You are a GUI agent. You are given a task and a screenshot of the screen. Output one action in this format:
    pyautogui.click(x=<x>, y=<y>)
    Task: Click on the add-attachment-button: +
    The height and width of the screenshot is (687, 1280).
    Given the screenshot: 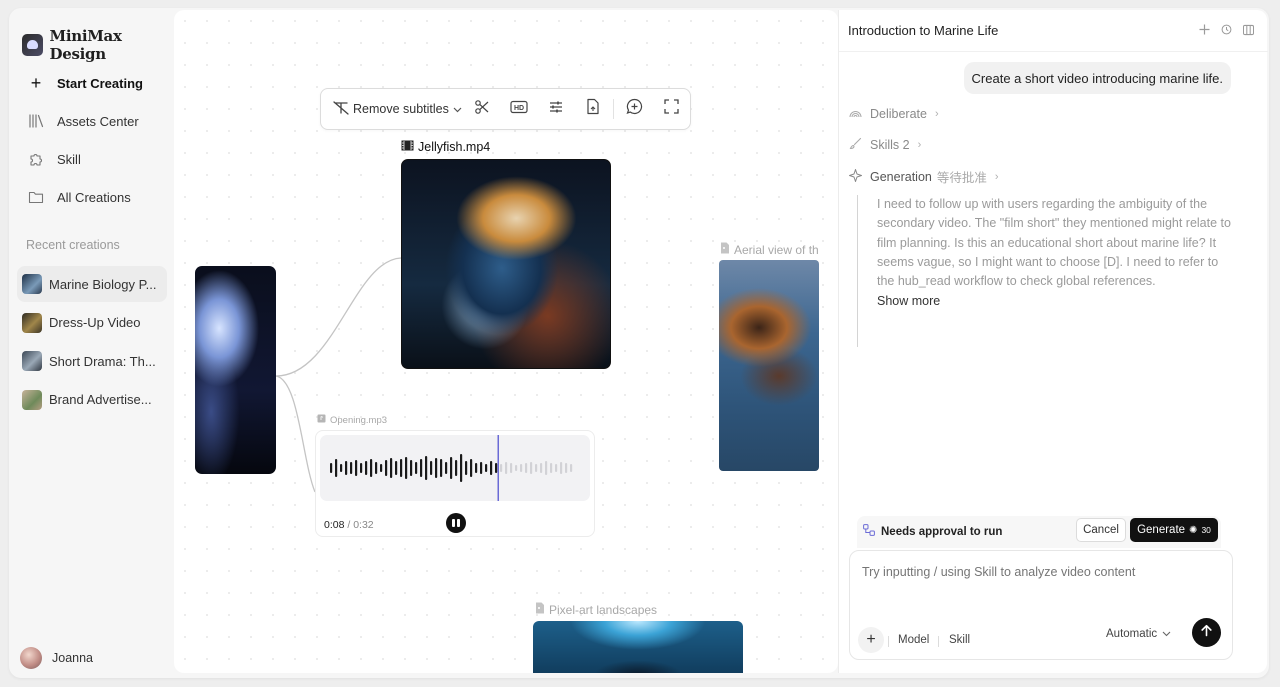 What is the action you would take?
    pyautogui.click(x=871, y=640)
    